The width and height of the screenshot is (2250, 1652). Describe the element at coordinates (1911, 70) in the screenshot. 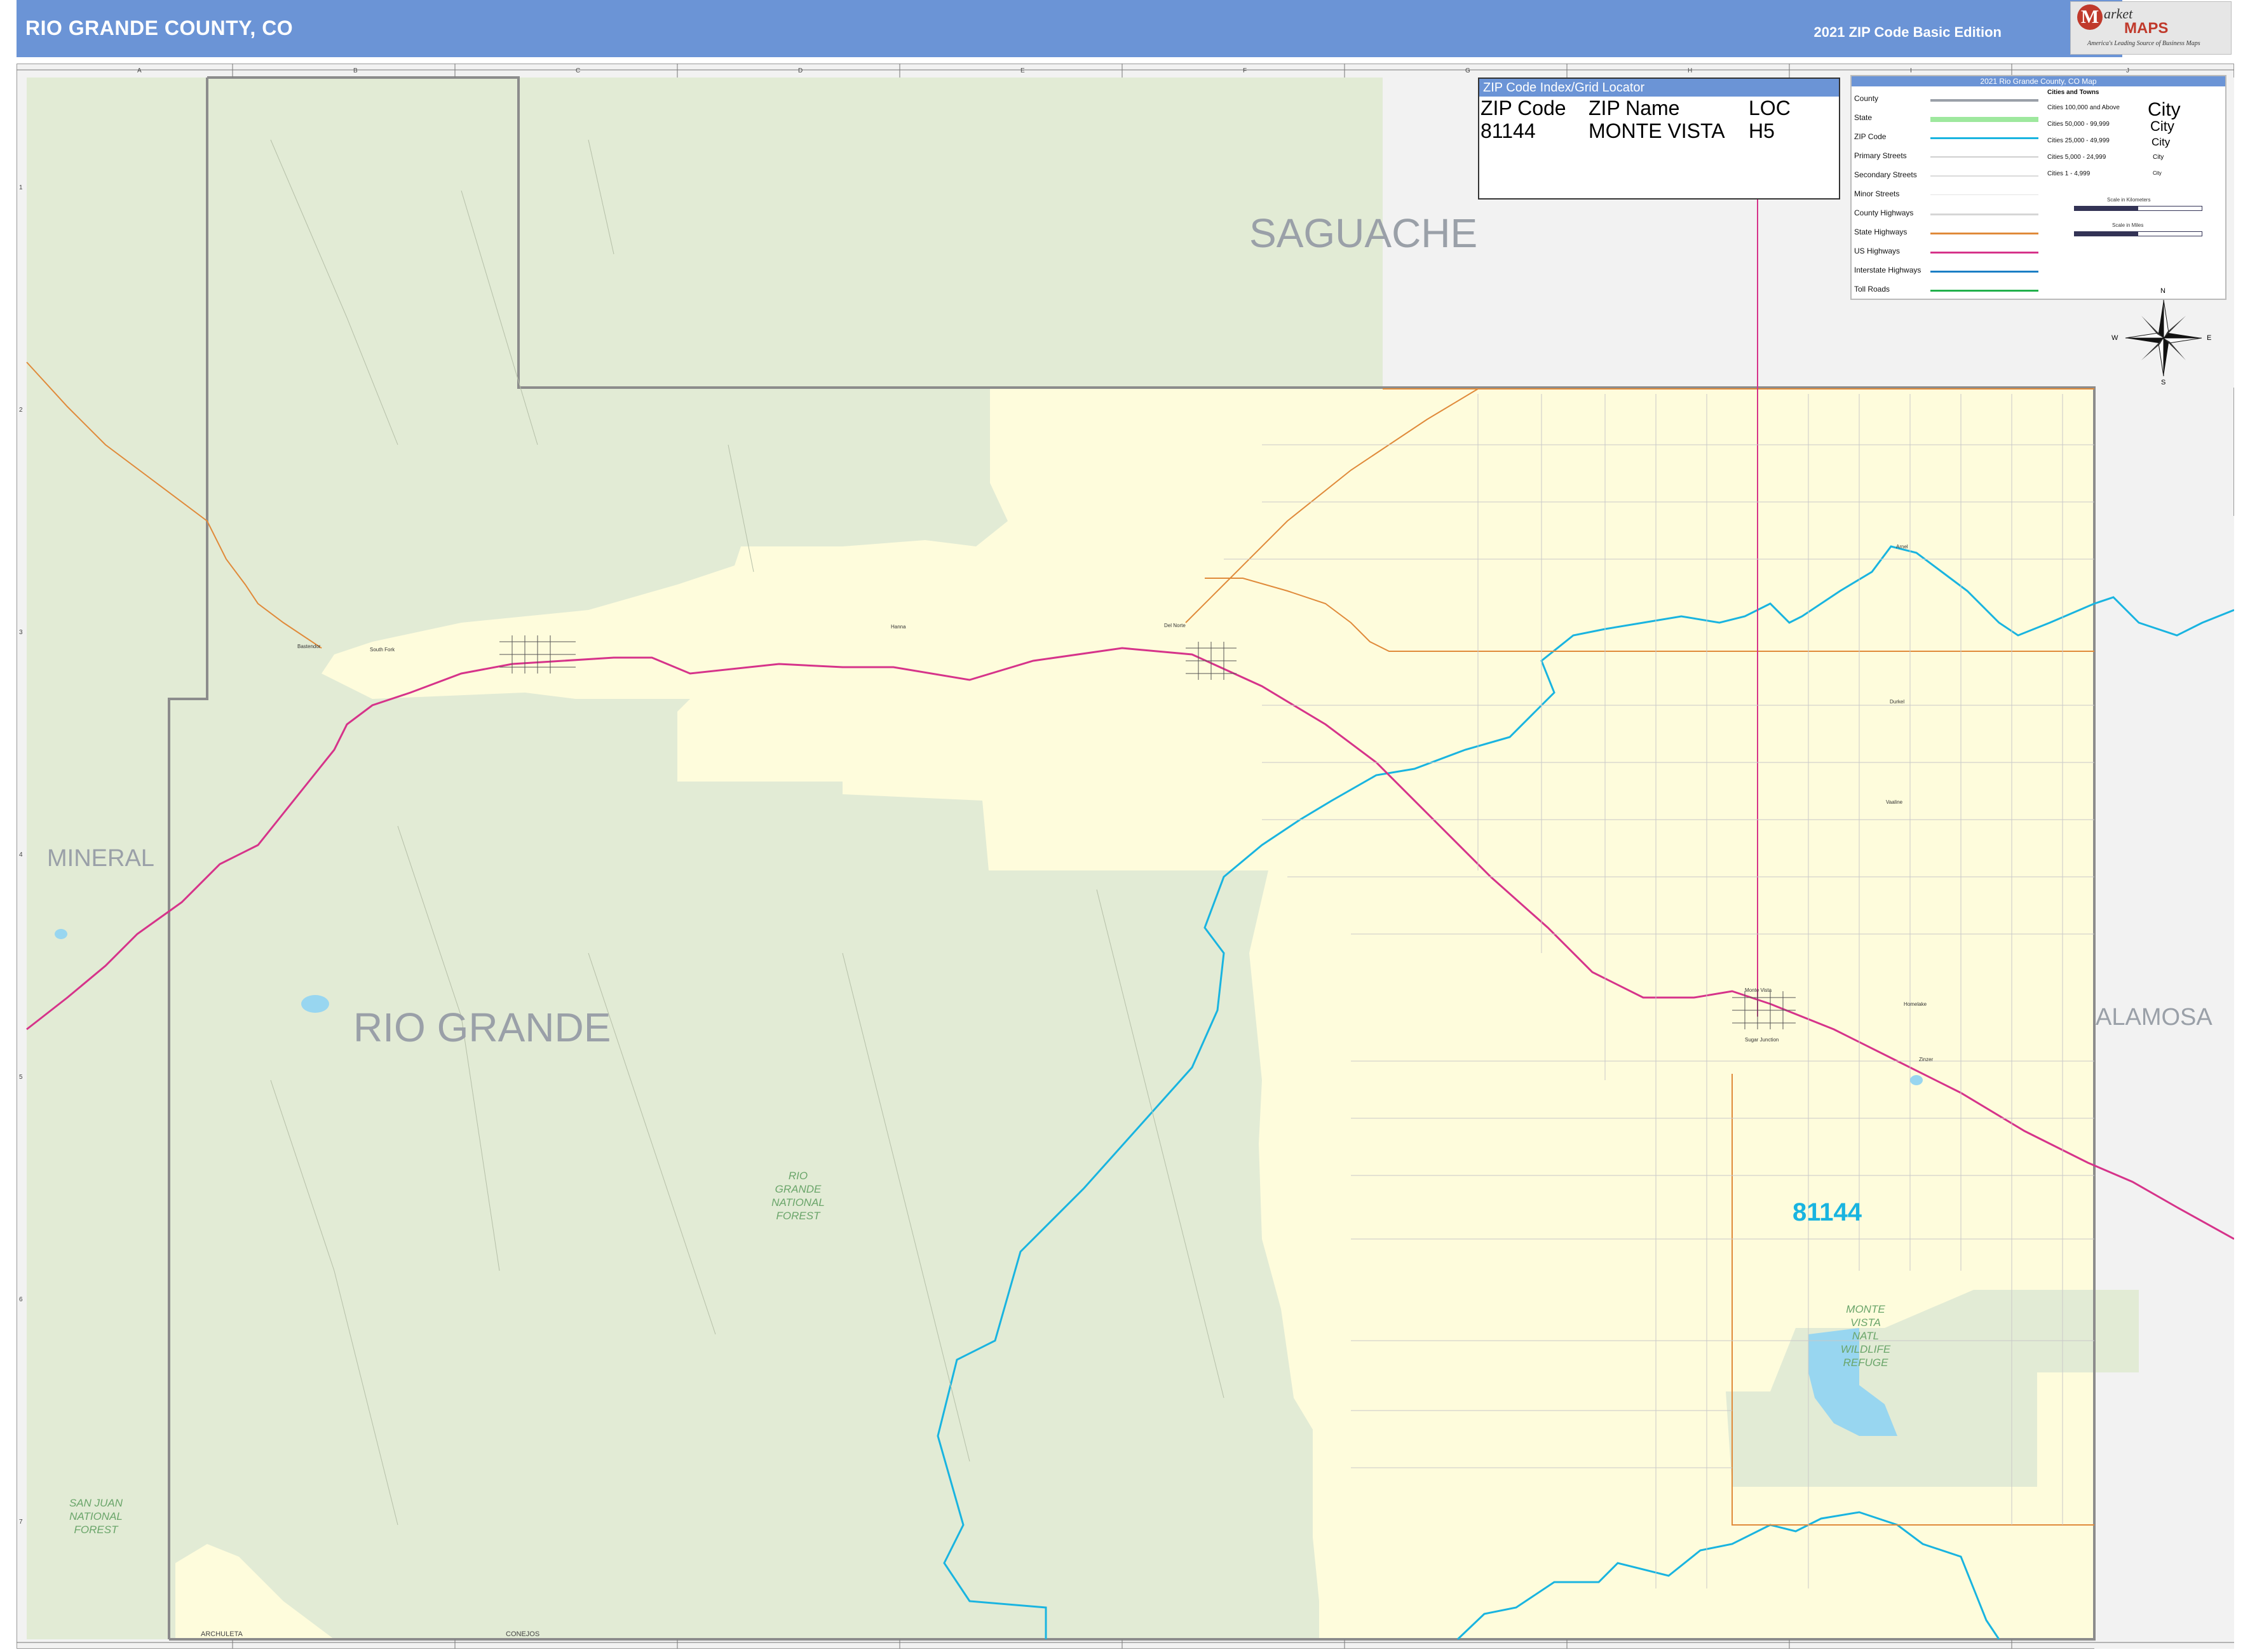

I see `grid-col-i: I` at that location.